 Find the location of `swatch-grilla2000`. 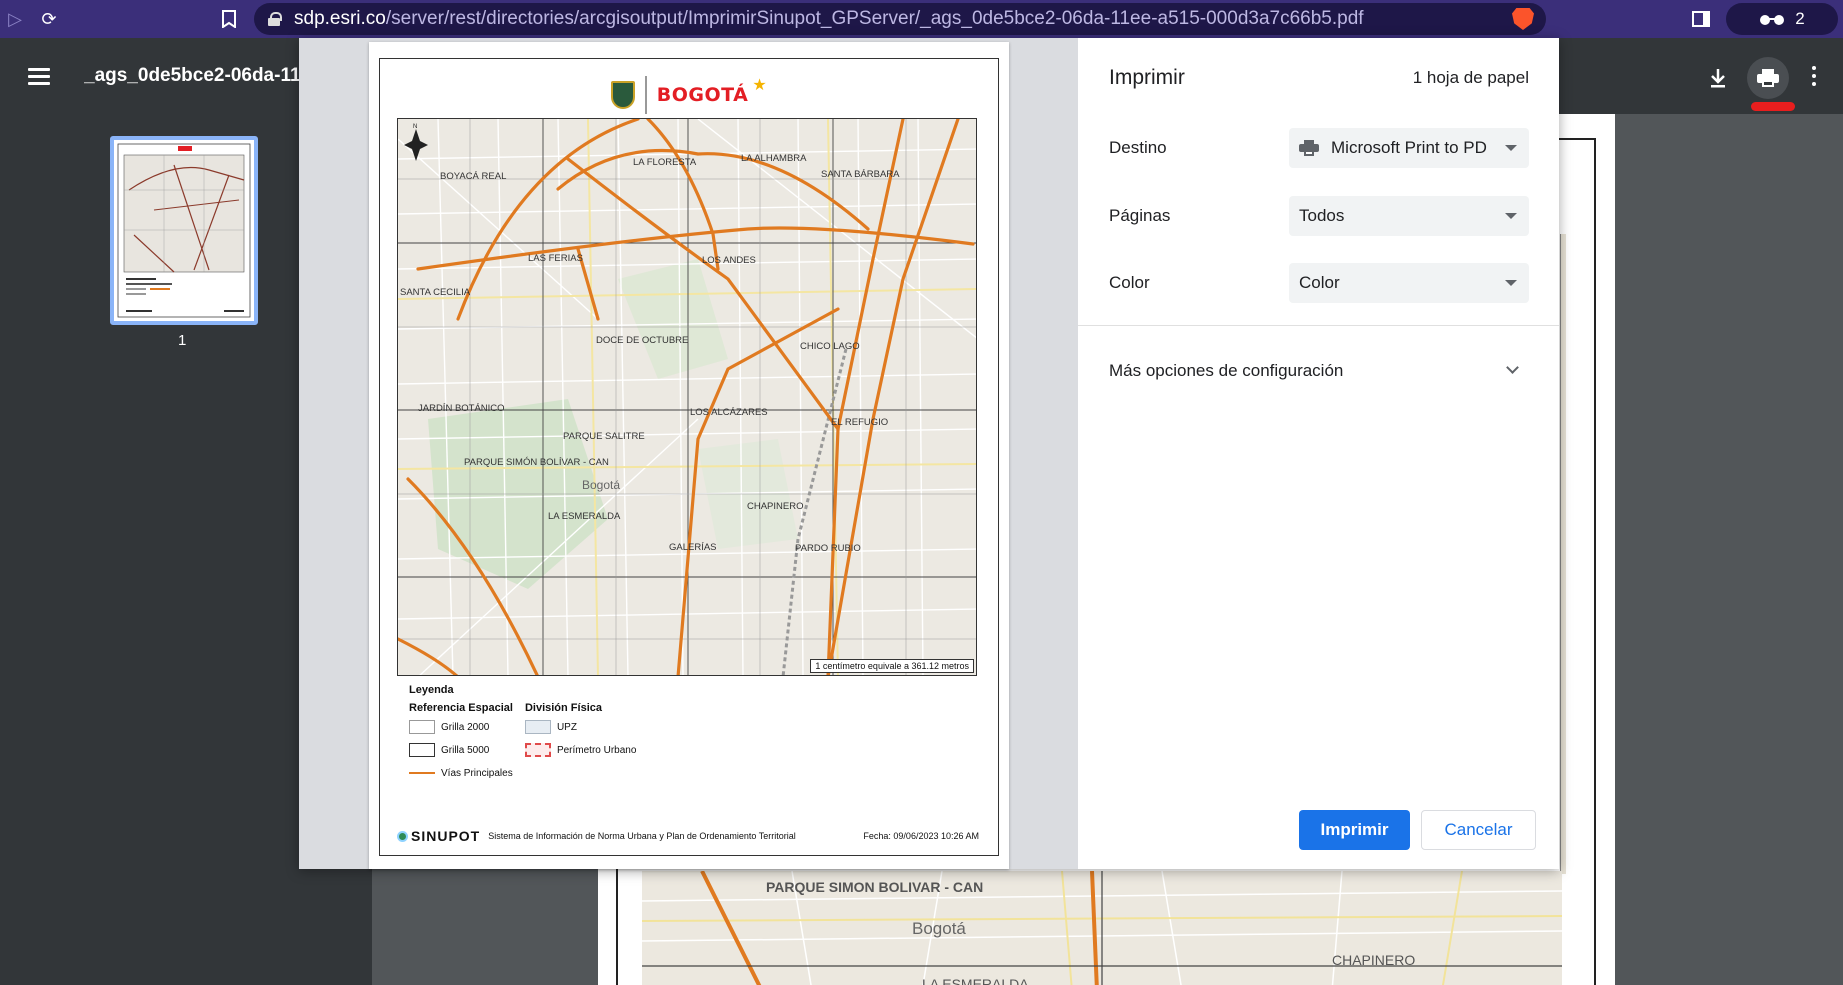

swatch-grilla2000 is located at coordinates (422, 727).